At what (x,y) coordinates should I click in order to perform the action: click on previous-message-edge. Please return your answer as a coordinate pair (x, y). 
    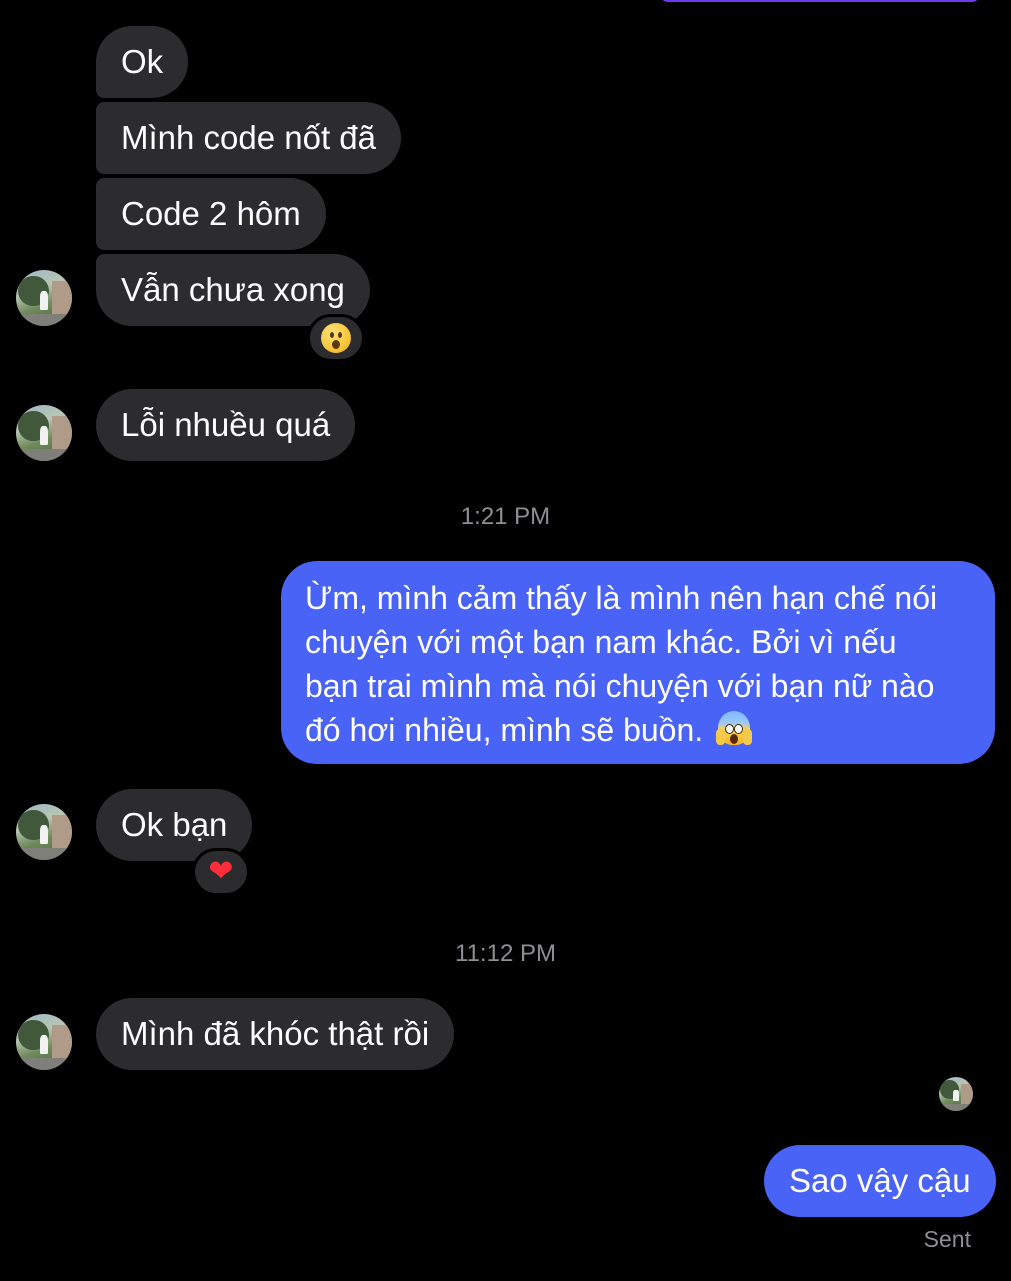
    Looking at the image, I should click on (820, 1).